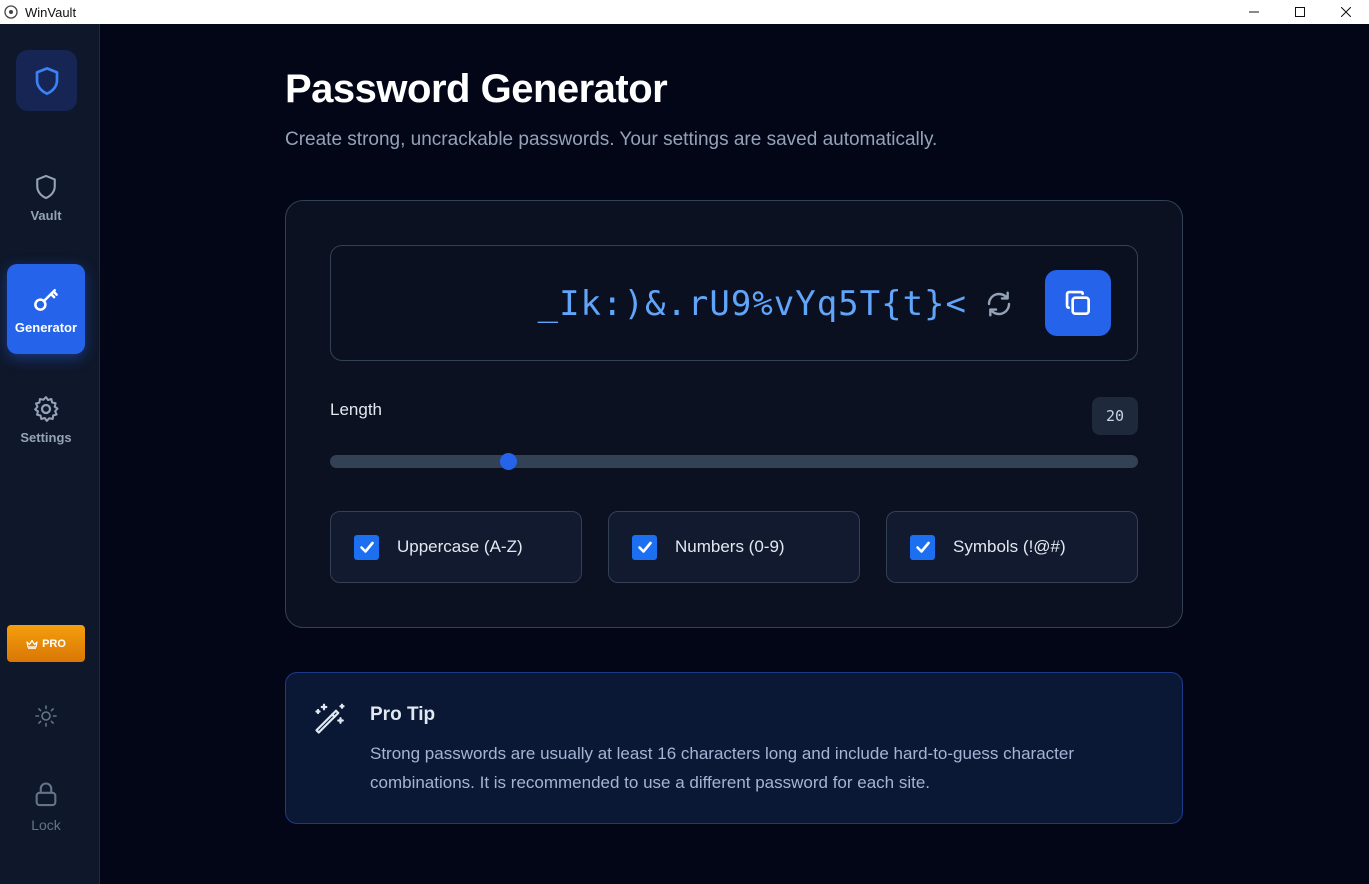  Describe the element at coordinates (356, 409) in the screenshot. I see `length-label: Length` at that location.